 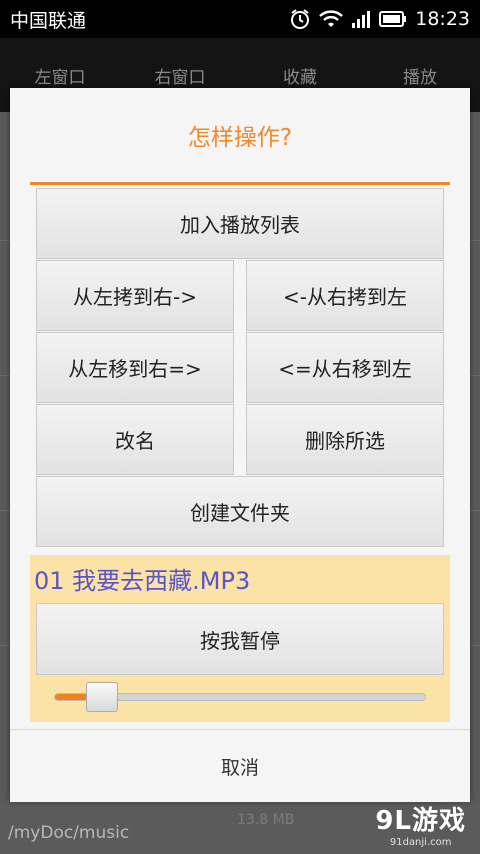 What do you see at coordinates (345, 295) in the screenshot?
I see `copy-right-to-left-button: <-从右拷到左` at bounding box center [345, 295].